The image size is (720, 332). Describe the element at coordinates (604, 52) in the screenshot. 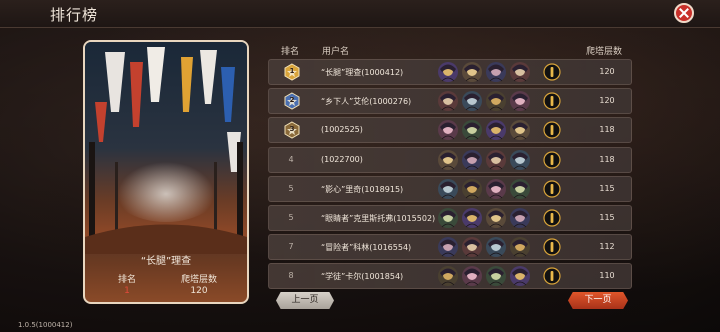

I see `column-header-floors: 爬塔层数` at that location.